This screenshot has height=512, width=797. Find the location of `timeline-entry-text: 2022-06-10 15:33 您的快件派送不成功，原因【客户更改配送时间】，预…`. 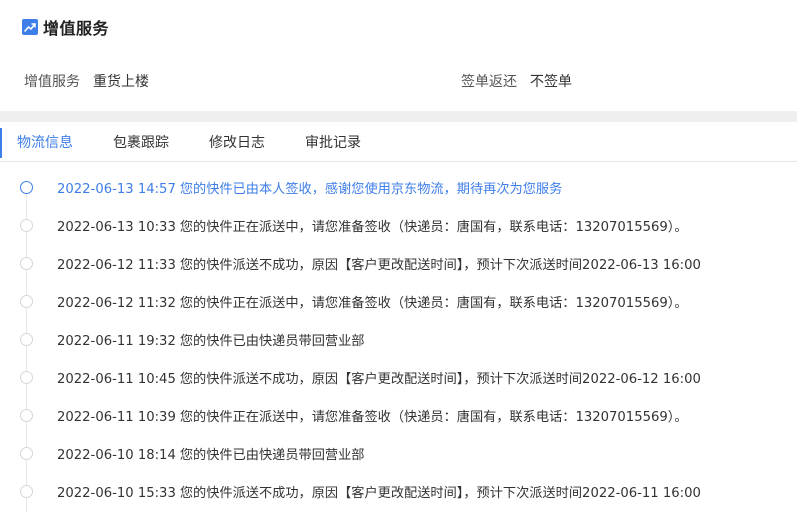

timeline-entry-text: 2022-06-10 15:33 您的快件派送不成功，原因【客户更改配送时间】，预… is located at coordinates (379, 491).